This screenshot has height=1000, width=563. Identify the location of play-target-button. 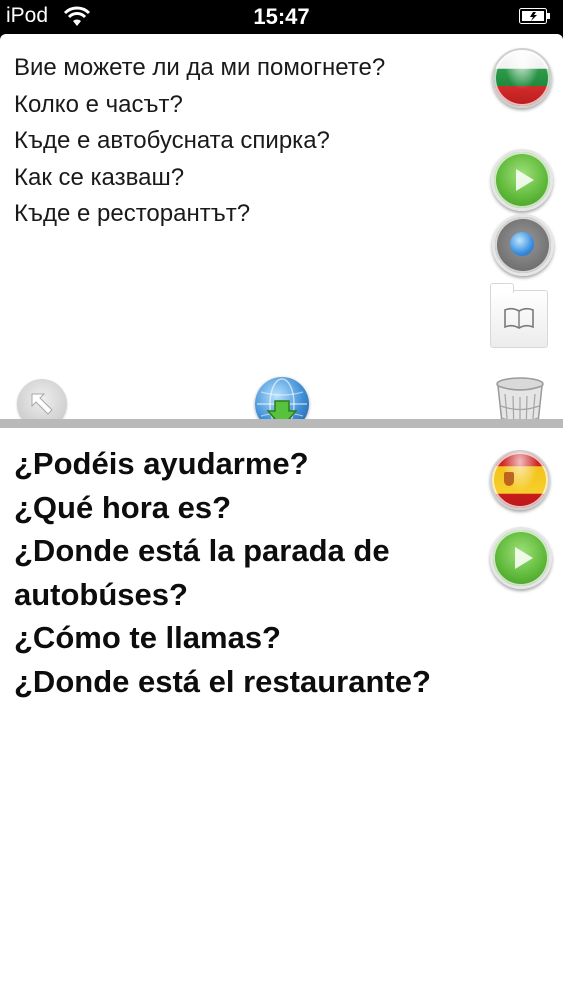
(521, 558).